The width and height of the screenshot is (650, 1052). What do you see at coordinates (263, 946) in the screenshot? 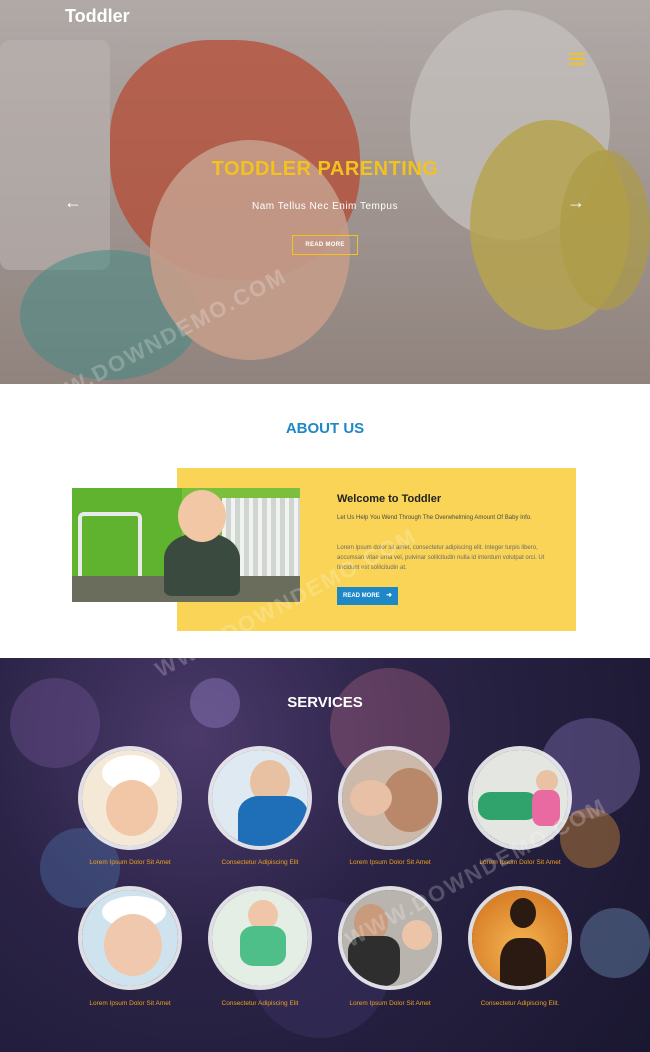
I see `baby-shirt-shape` at bounding box center [263, 946].